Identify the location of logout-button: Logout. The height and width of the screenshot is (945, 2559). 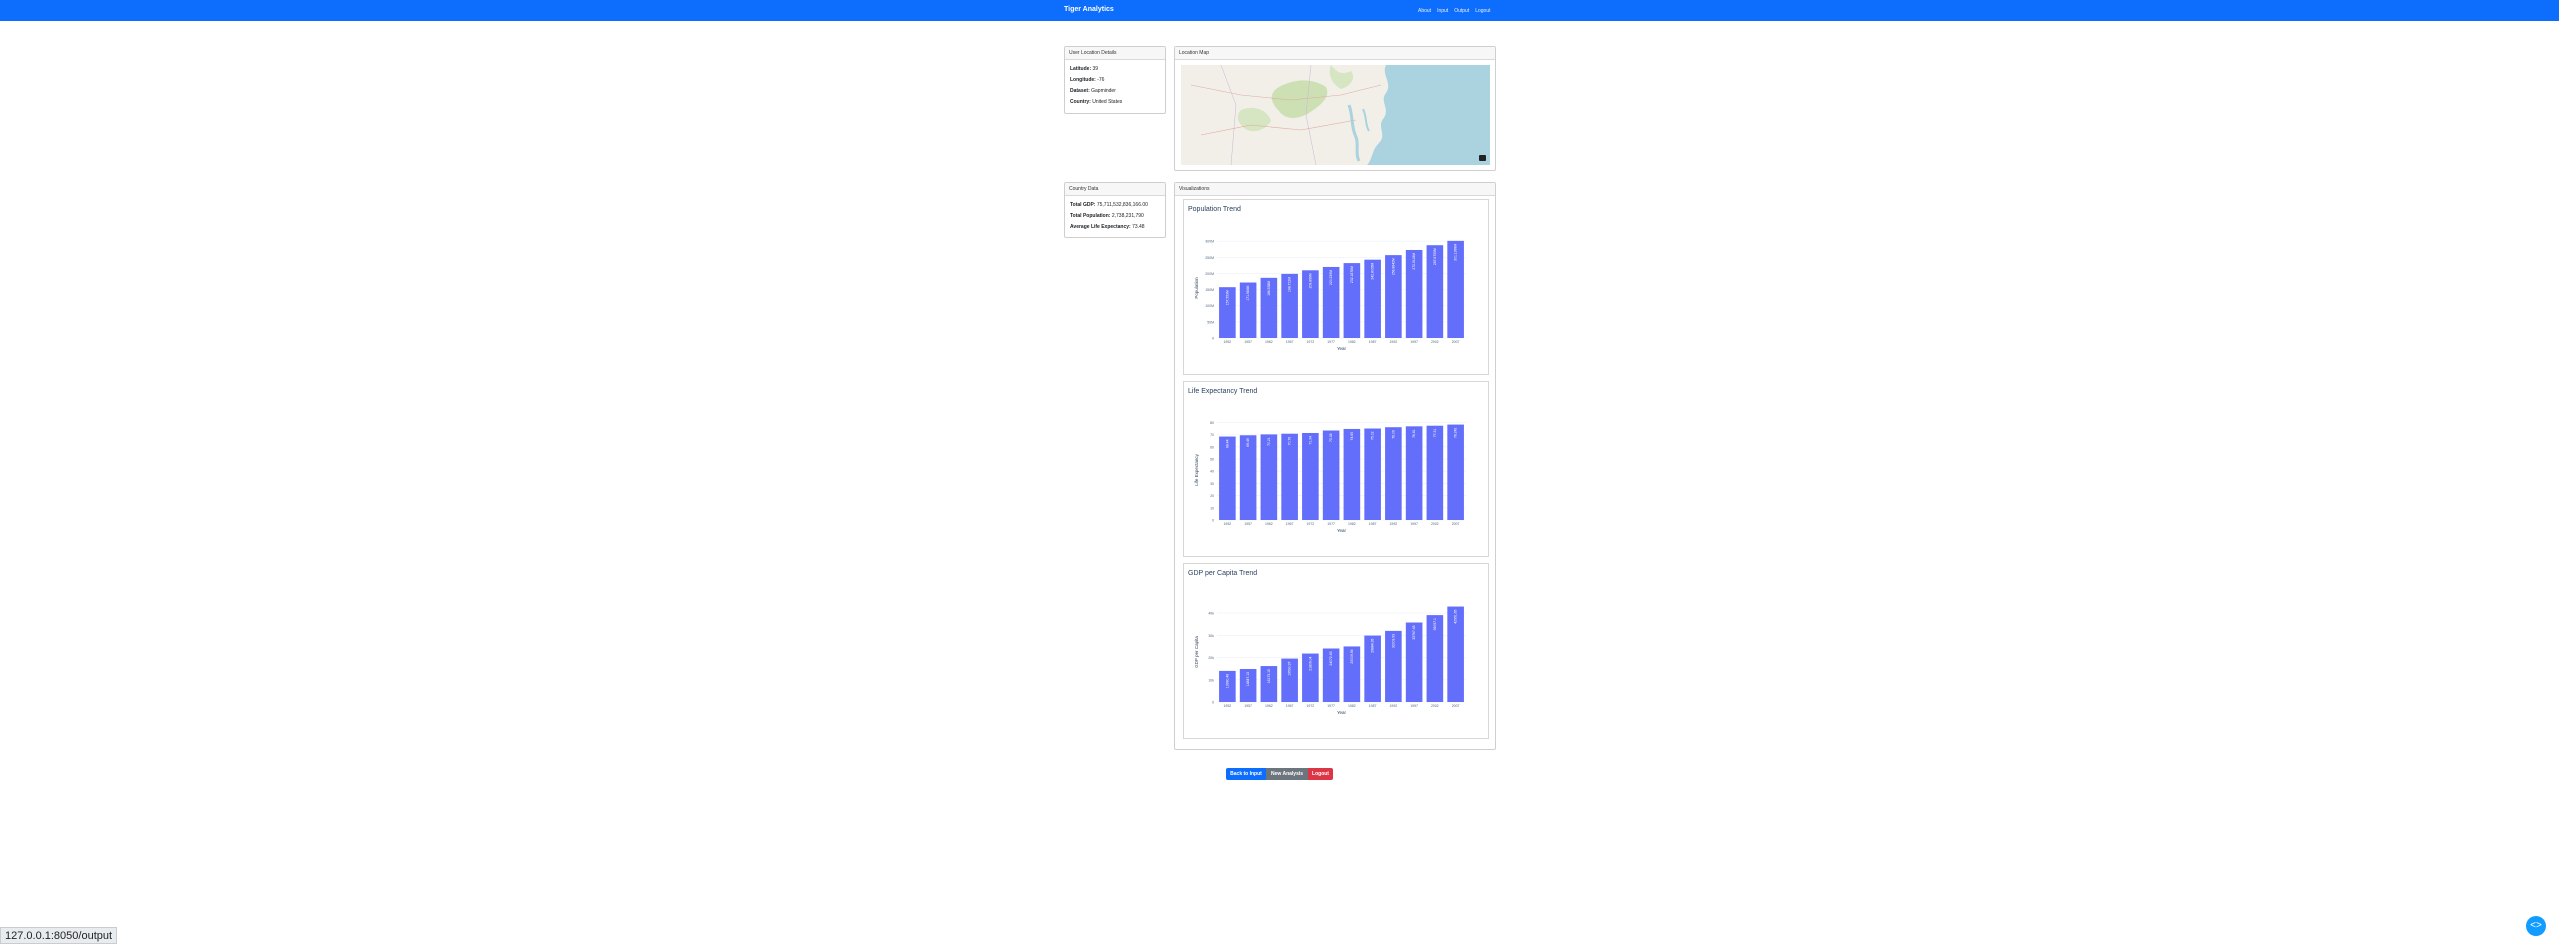
(1320, 774).